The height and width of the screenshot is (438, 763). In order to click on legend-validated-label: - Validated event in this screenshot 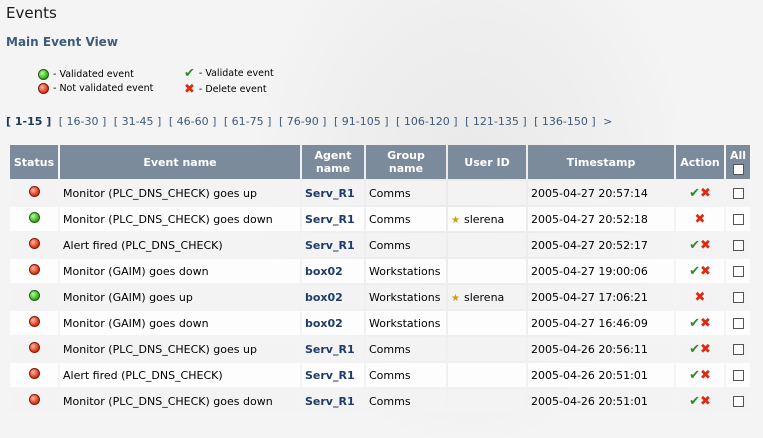, I will do `click(93, 74)`.